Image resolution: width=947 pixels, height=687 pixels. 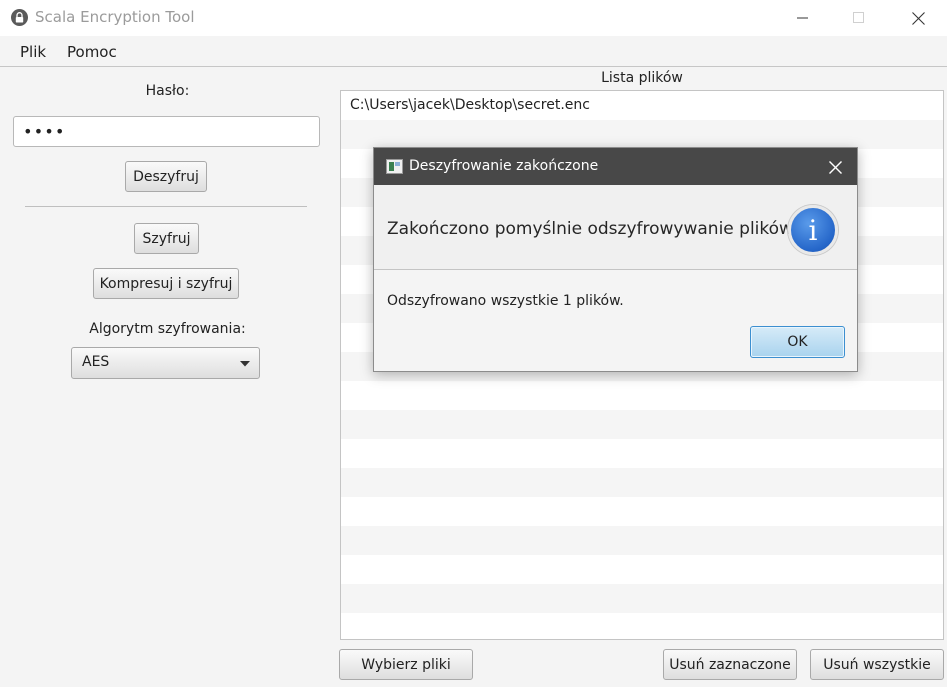 I want to click on maximize-button, so click(x=859, y=18).